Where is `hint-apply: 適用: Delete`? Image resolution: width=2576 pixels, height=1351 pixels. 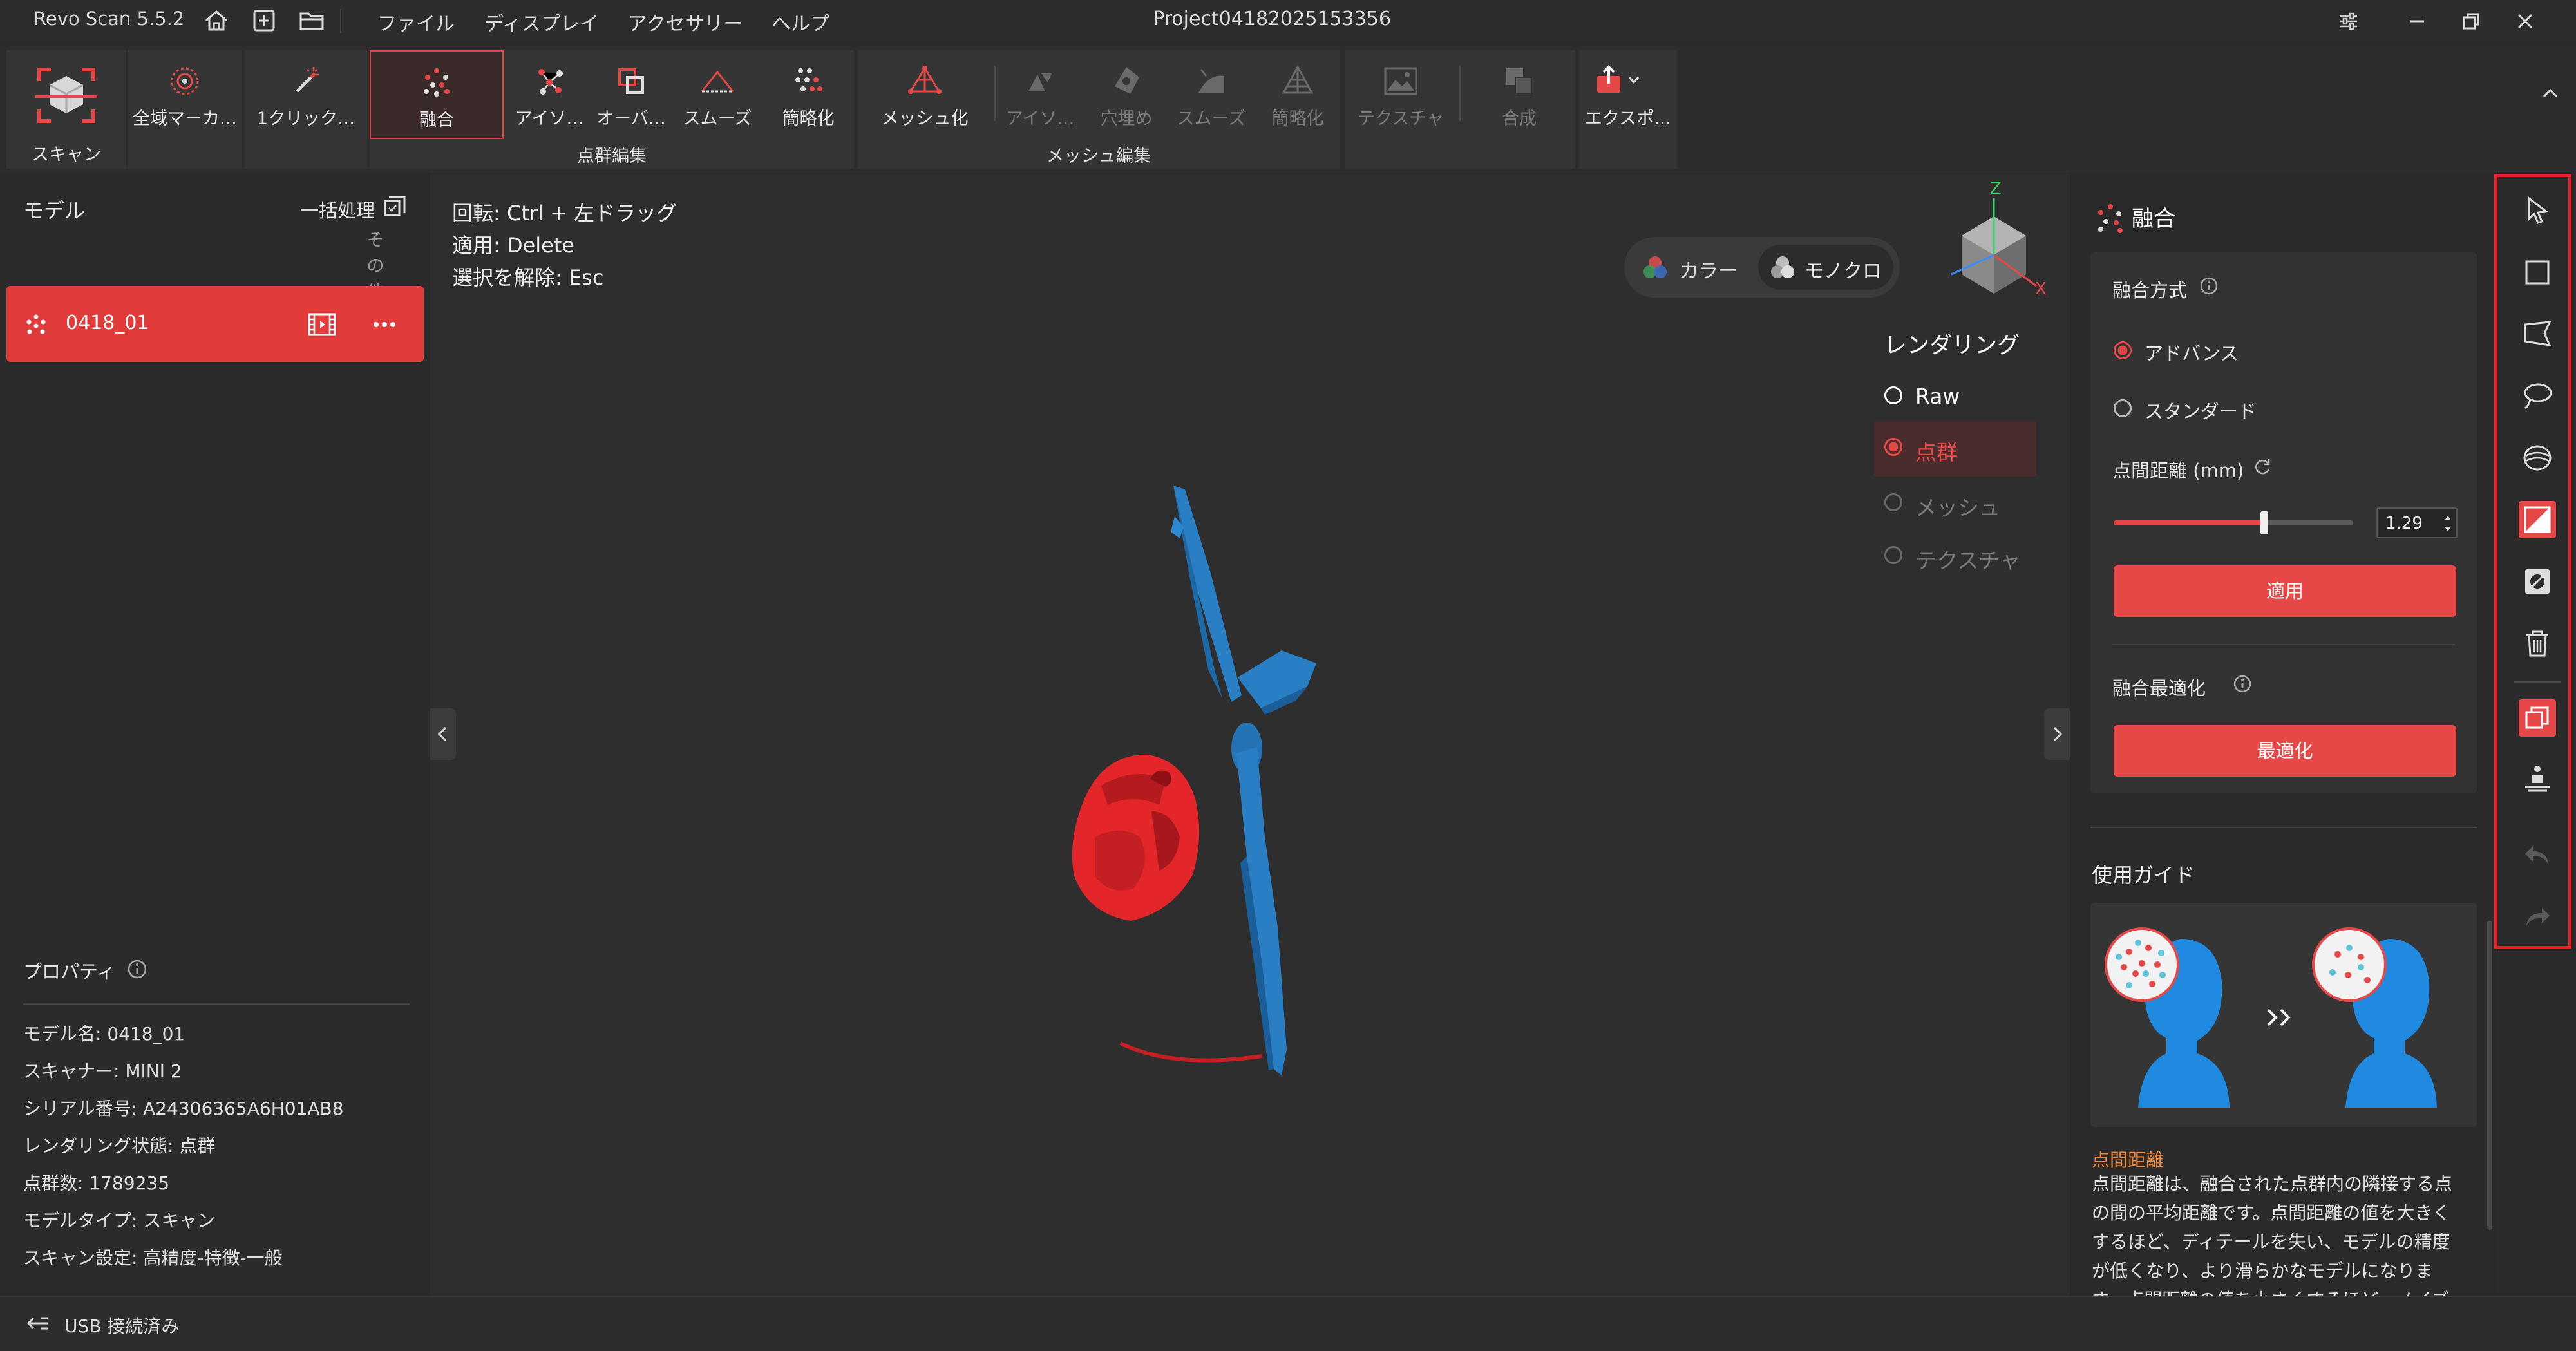
hint-apply: 適用: Delete is located at coordinates (513, 245).